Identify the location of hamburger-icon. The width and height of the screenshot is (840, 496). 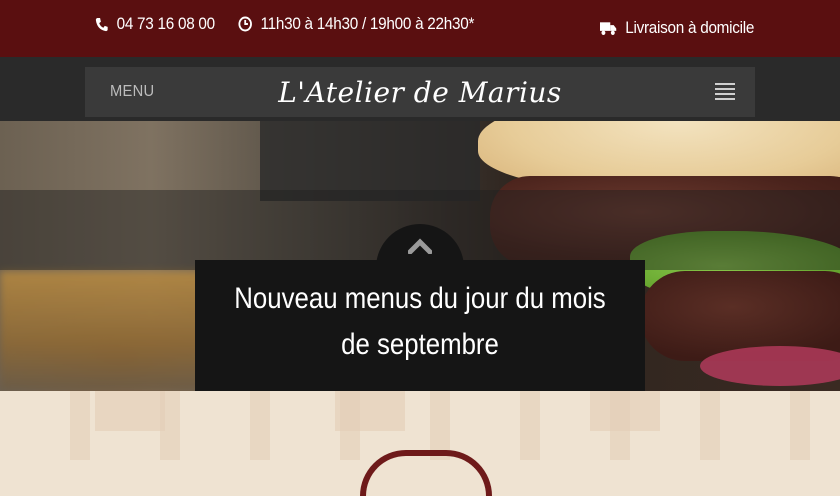
(725, 92).